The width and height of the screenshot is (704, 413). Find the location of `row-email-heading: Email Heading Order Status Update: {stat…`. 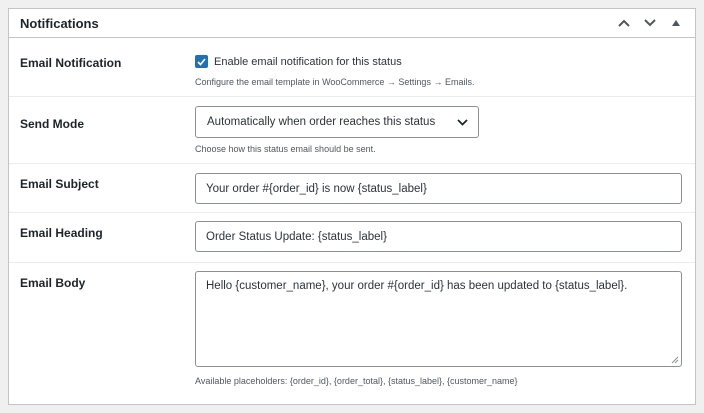

row-email-heading: Email Heading Order Status Update: {stat… is located at coordinates (352, 238).